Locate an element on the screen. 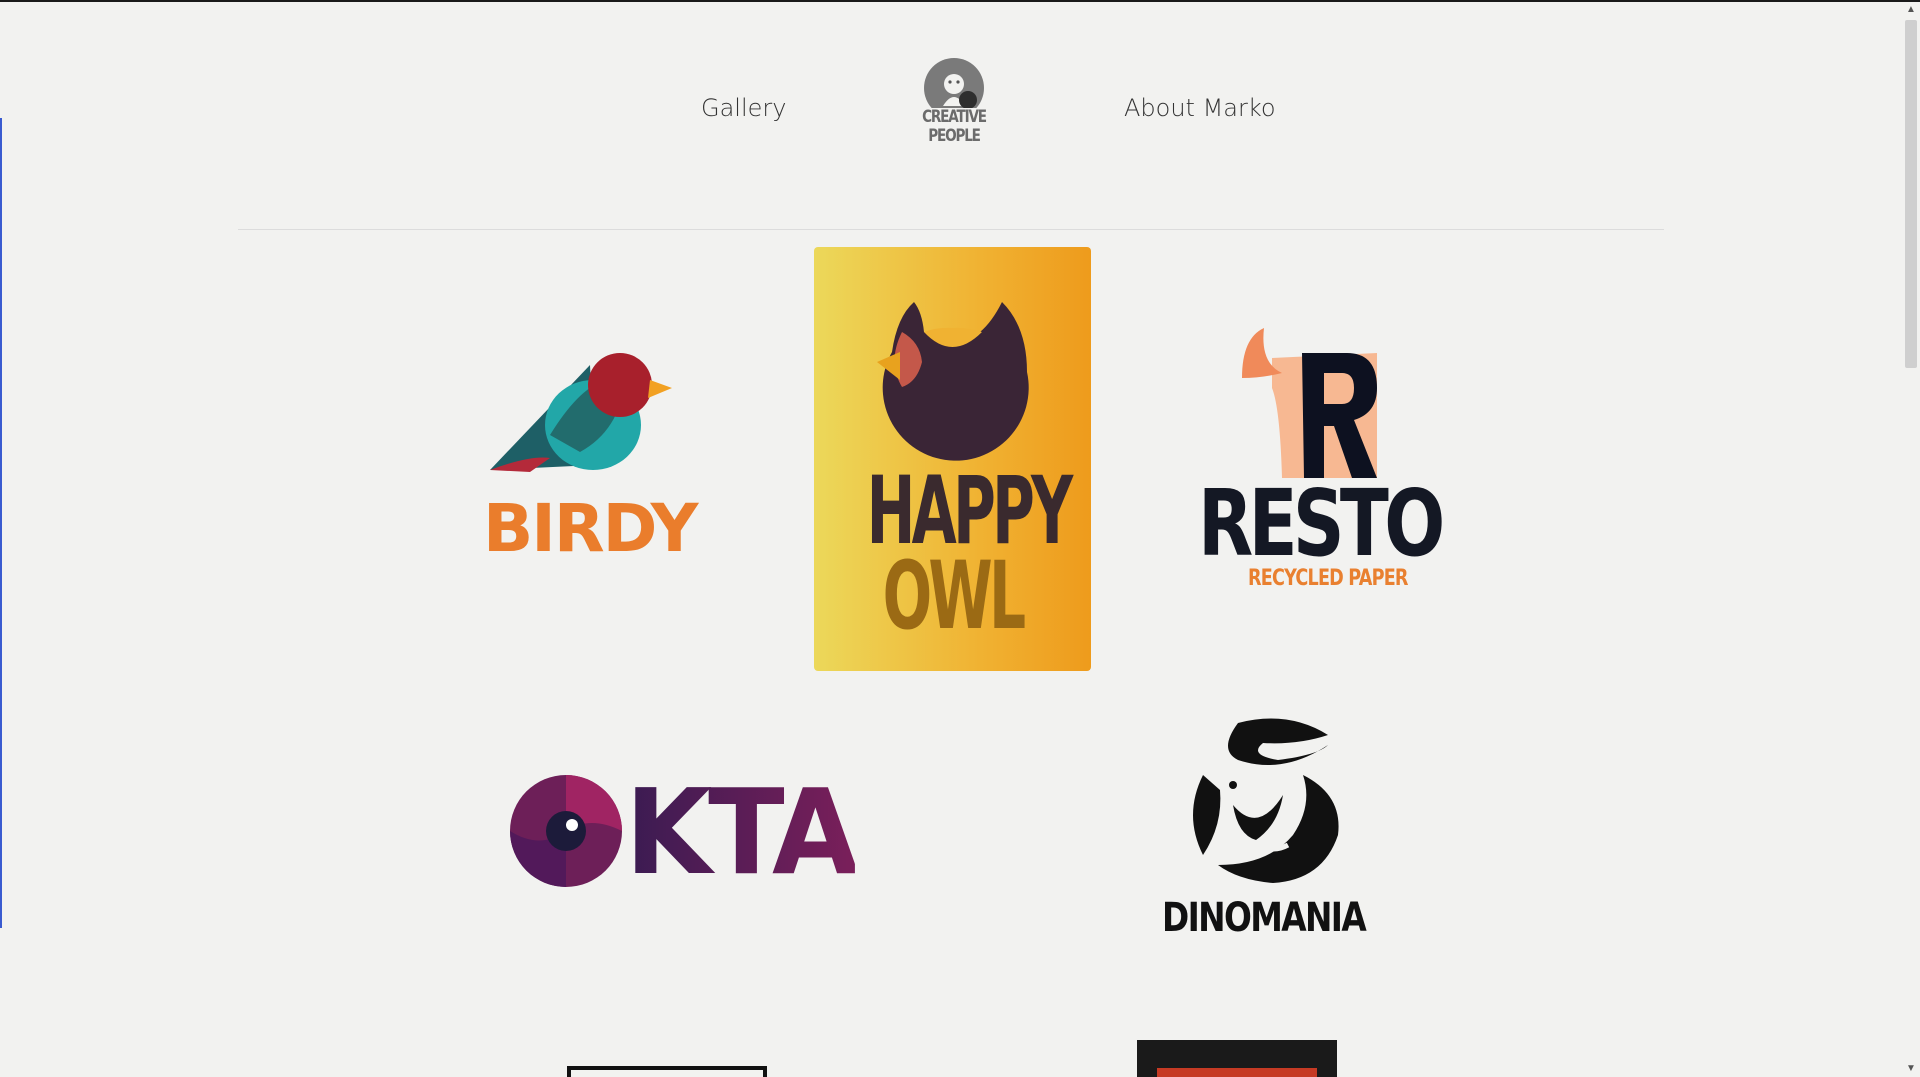 This screenshot has width=1920, height=1077. dinomania-wordmark: DINOMANIA is located at coordinates (1264, 918).